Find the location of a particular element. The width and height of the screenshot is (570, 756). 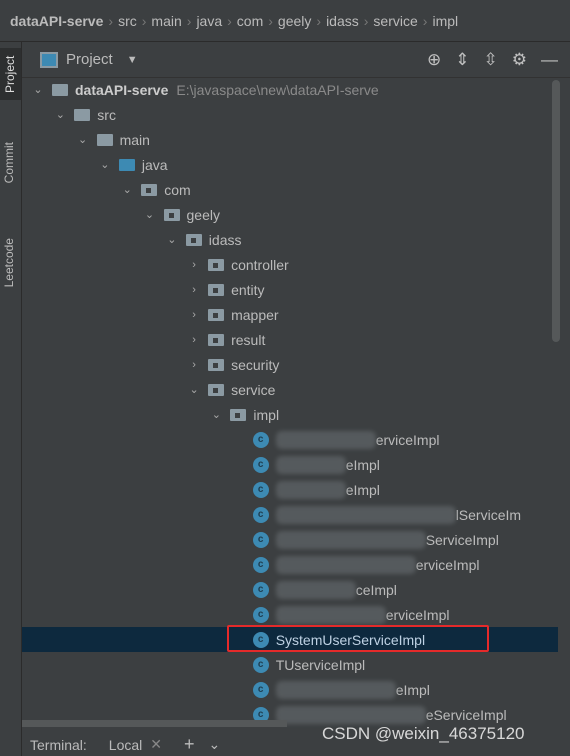

breadcrumb-item: geely is located at coordinates (294, 21).